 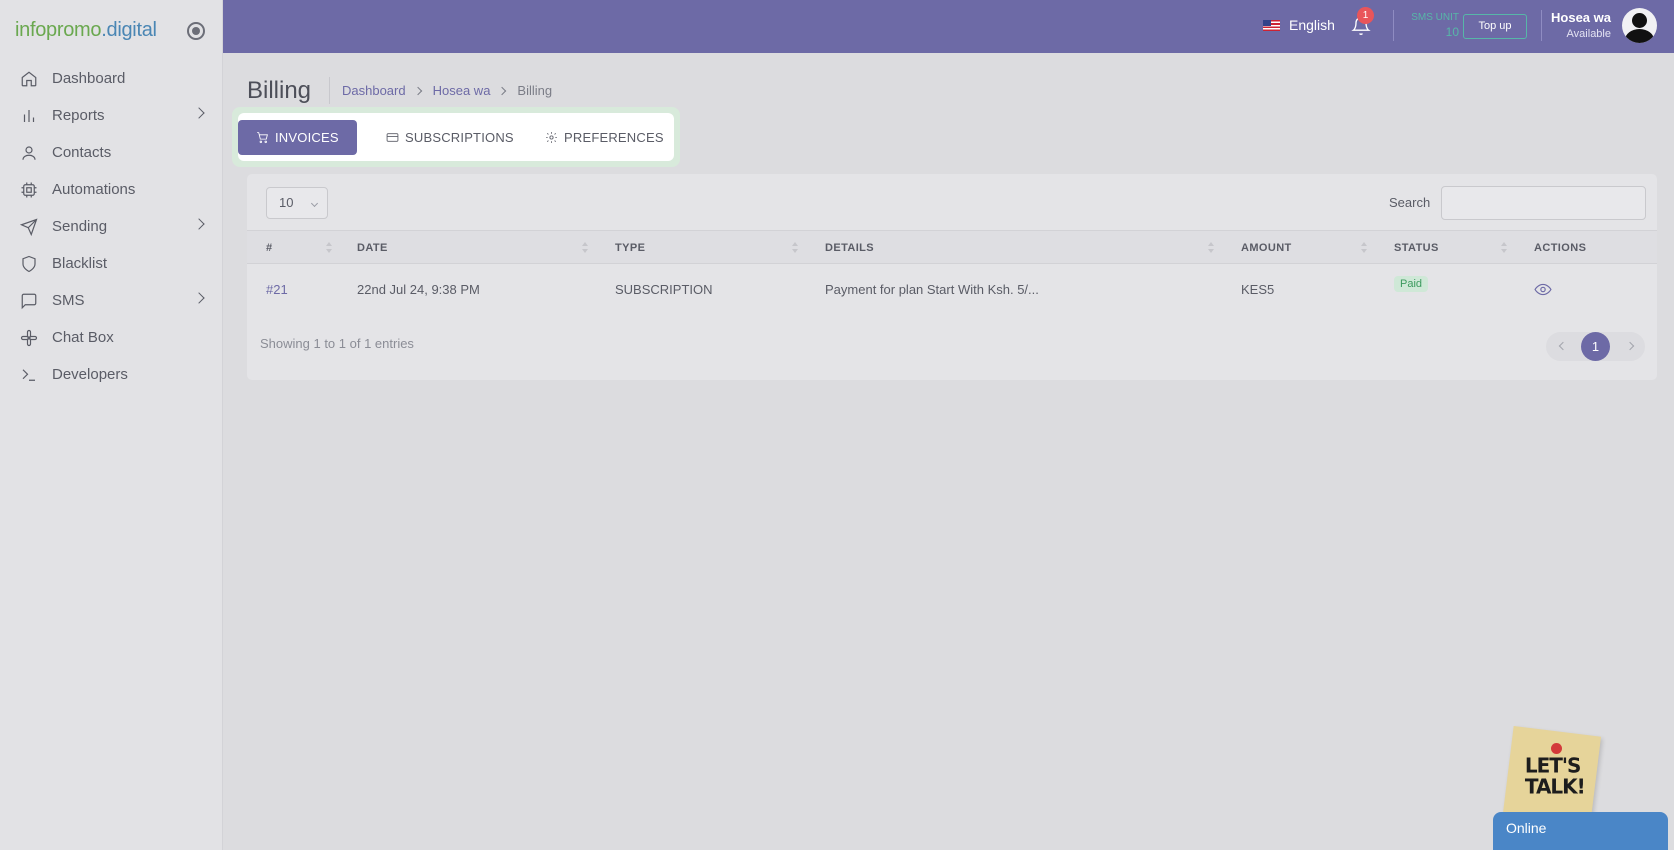 What do you see at coordinates (1554, 786) in the screenshot?
I see `lets-talk-line-2: TALK!` at bounding box center [1554, 786].